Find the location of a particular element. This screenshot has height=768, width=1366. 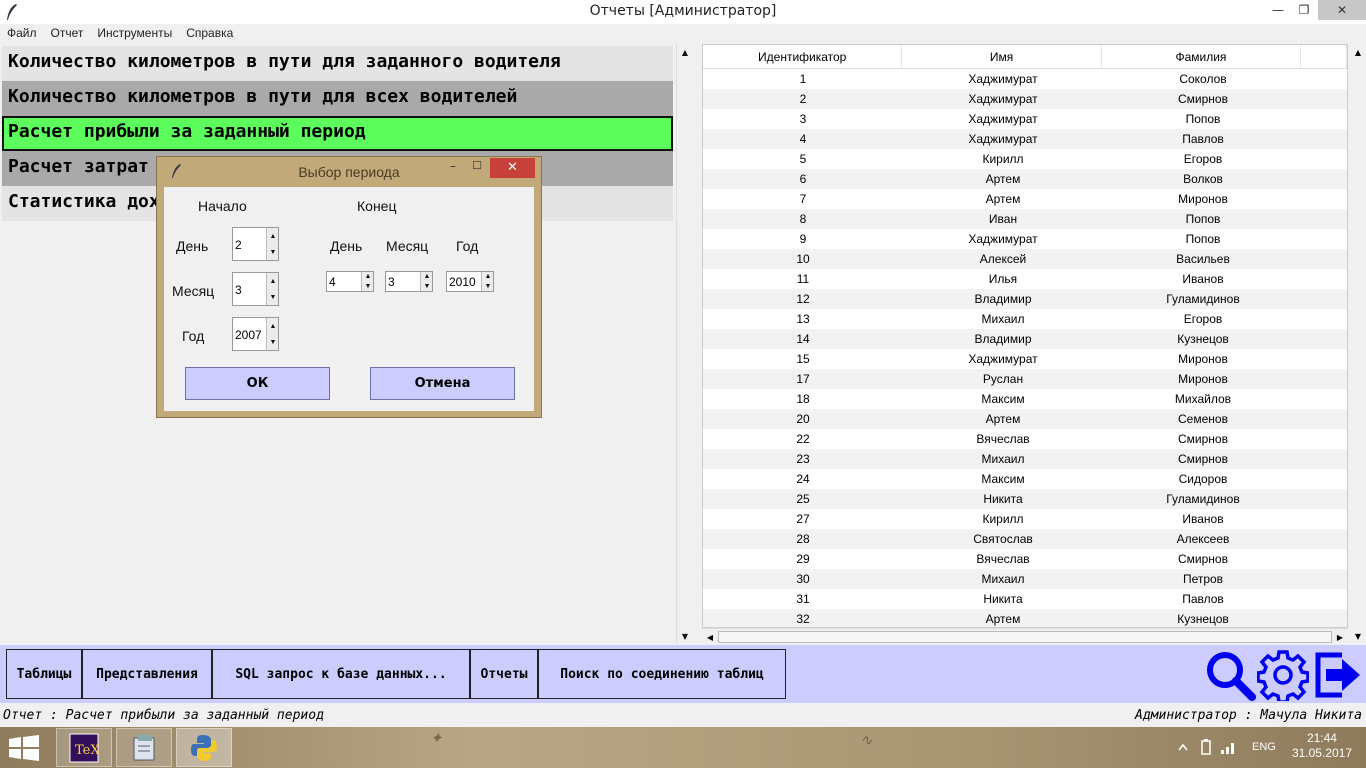

file-manager-icon is located at coordinates (144, 747).